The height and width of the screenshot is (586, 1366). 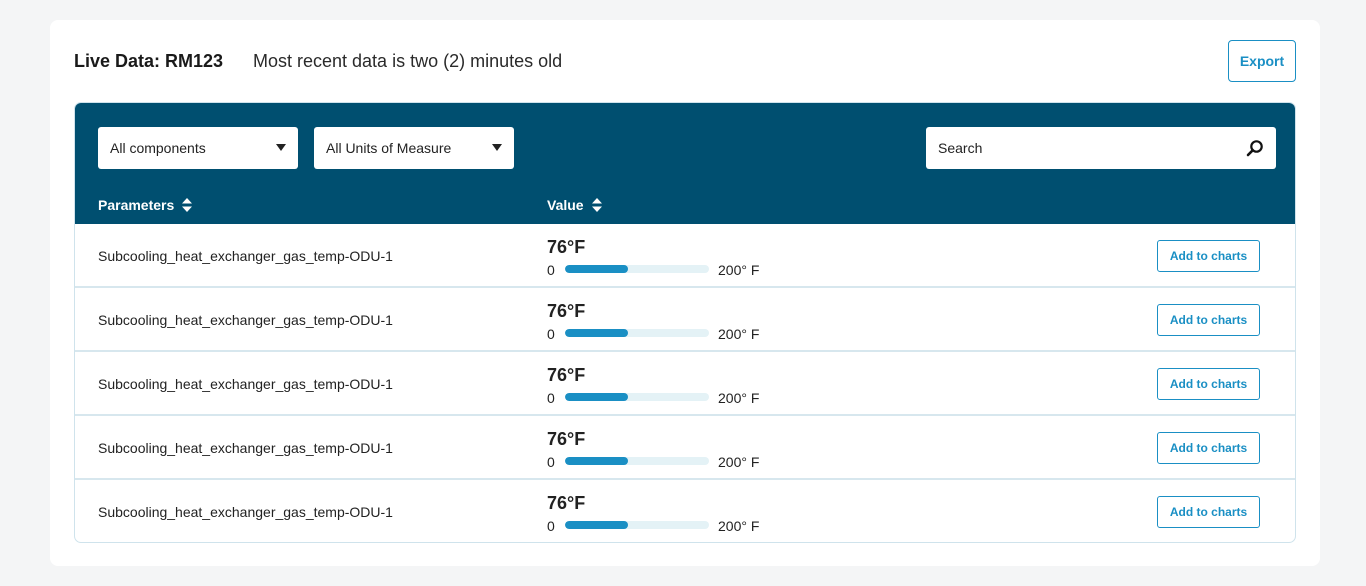 What do you see at coordinates (1255, 148) in the screenshot?
I see `search-icon` at bounding box center [1255, 148].